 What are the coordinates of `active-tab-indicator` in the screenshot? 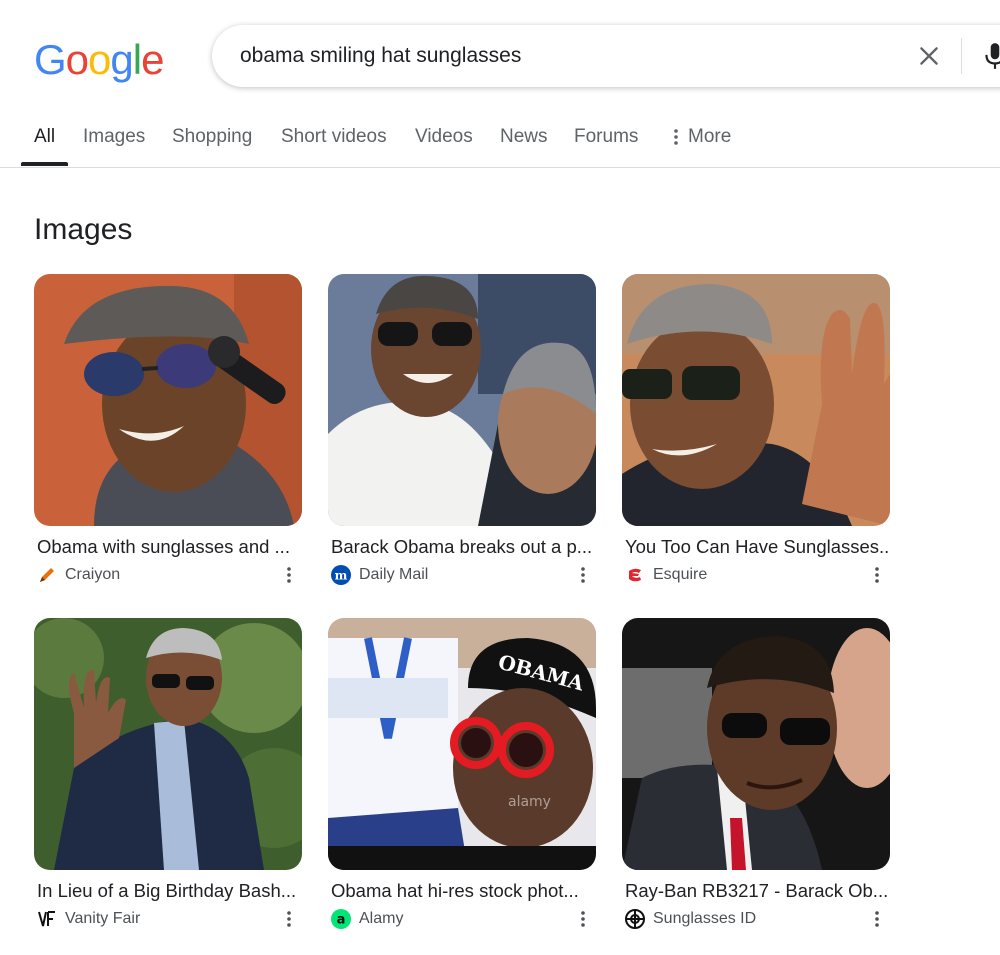 It's located at (44, 164).